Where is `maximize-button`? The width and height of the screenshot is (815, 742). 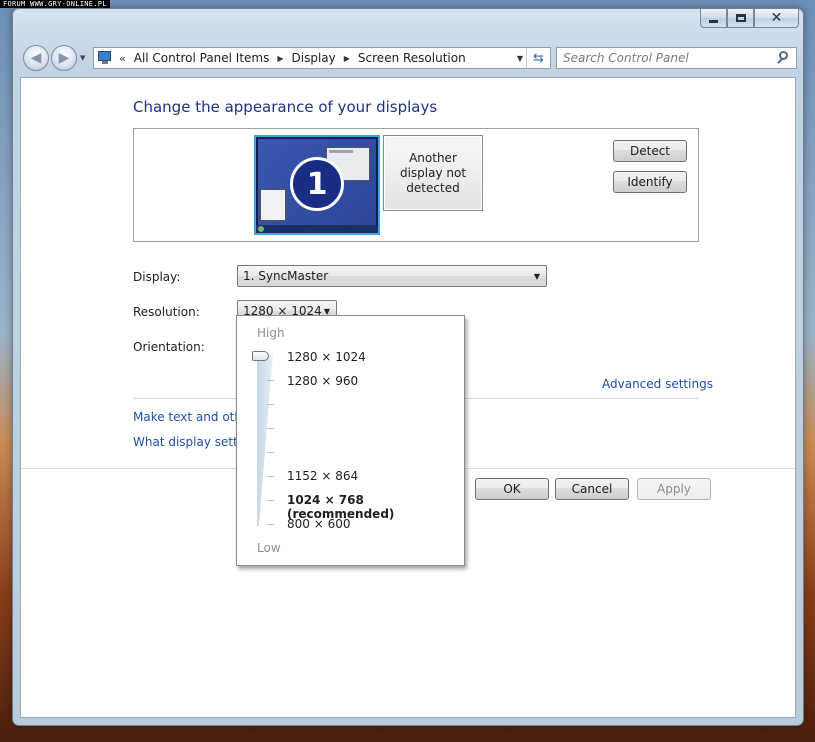 maximize-button is located at coordinates (740, 18).